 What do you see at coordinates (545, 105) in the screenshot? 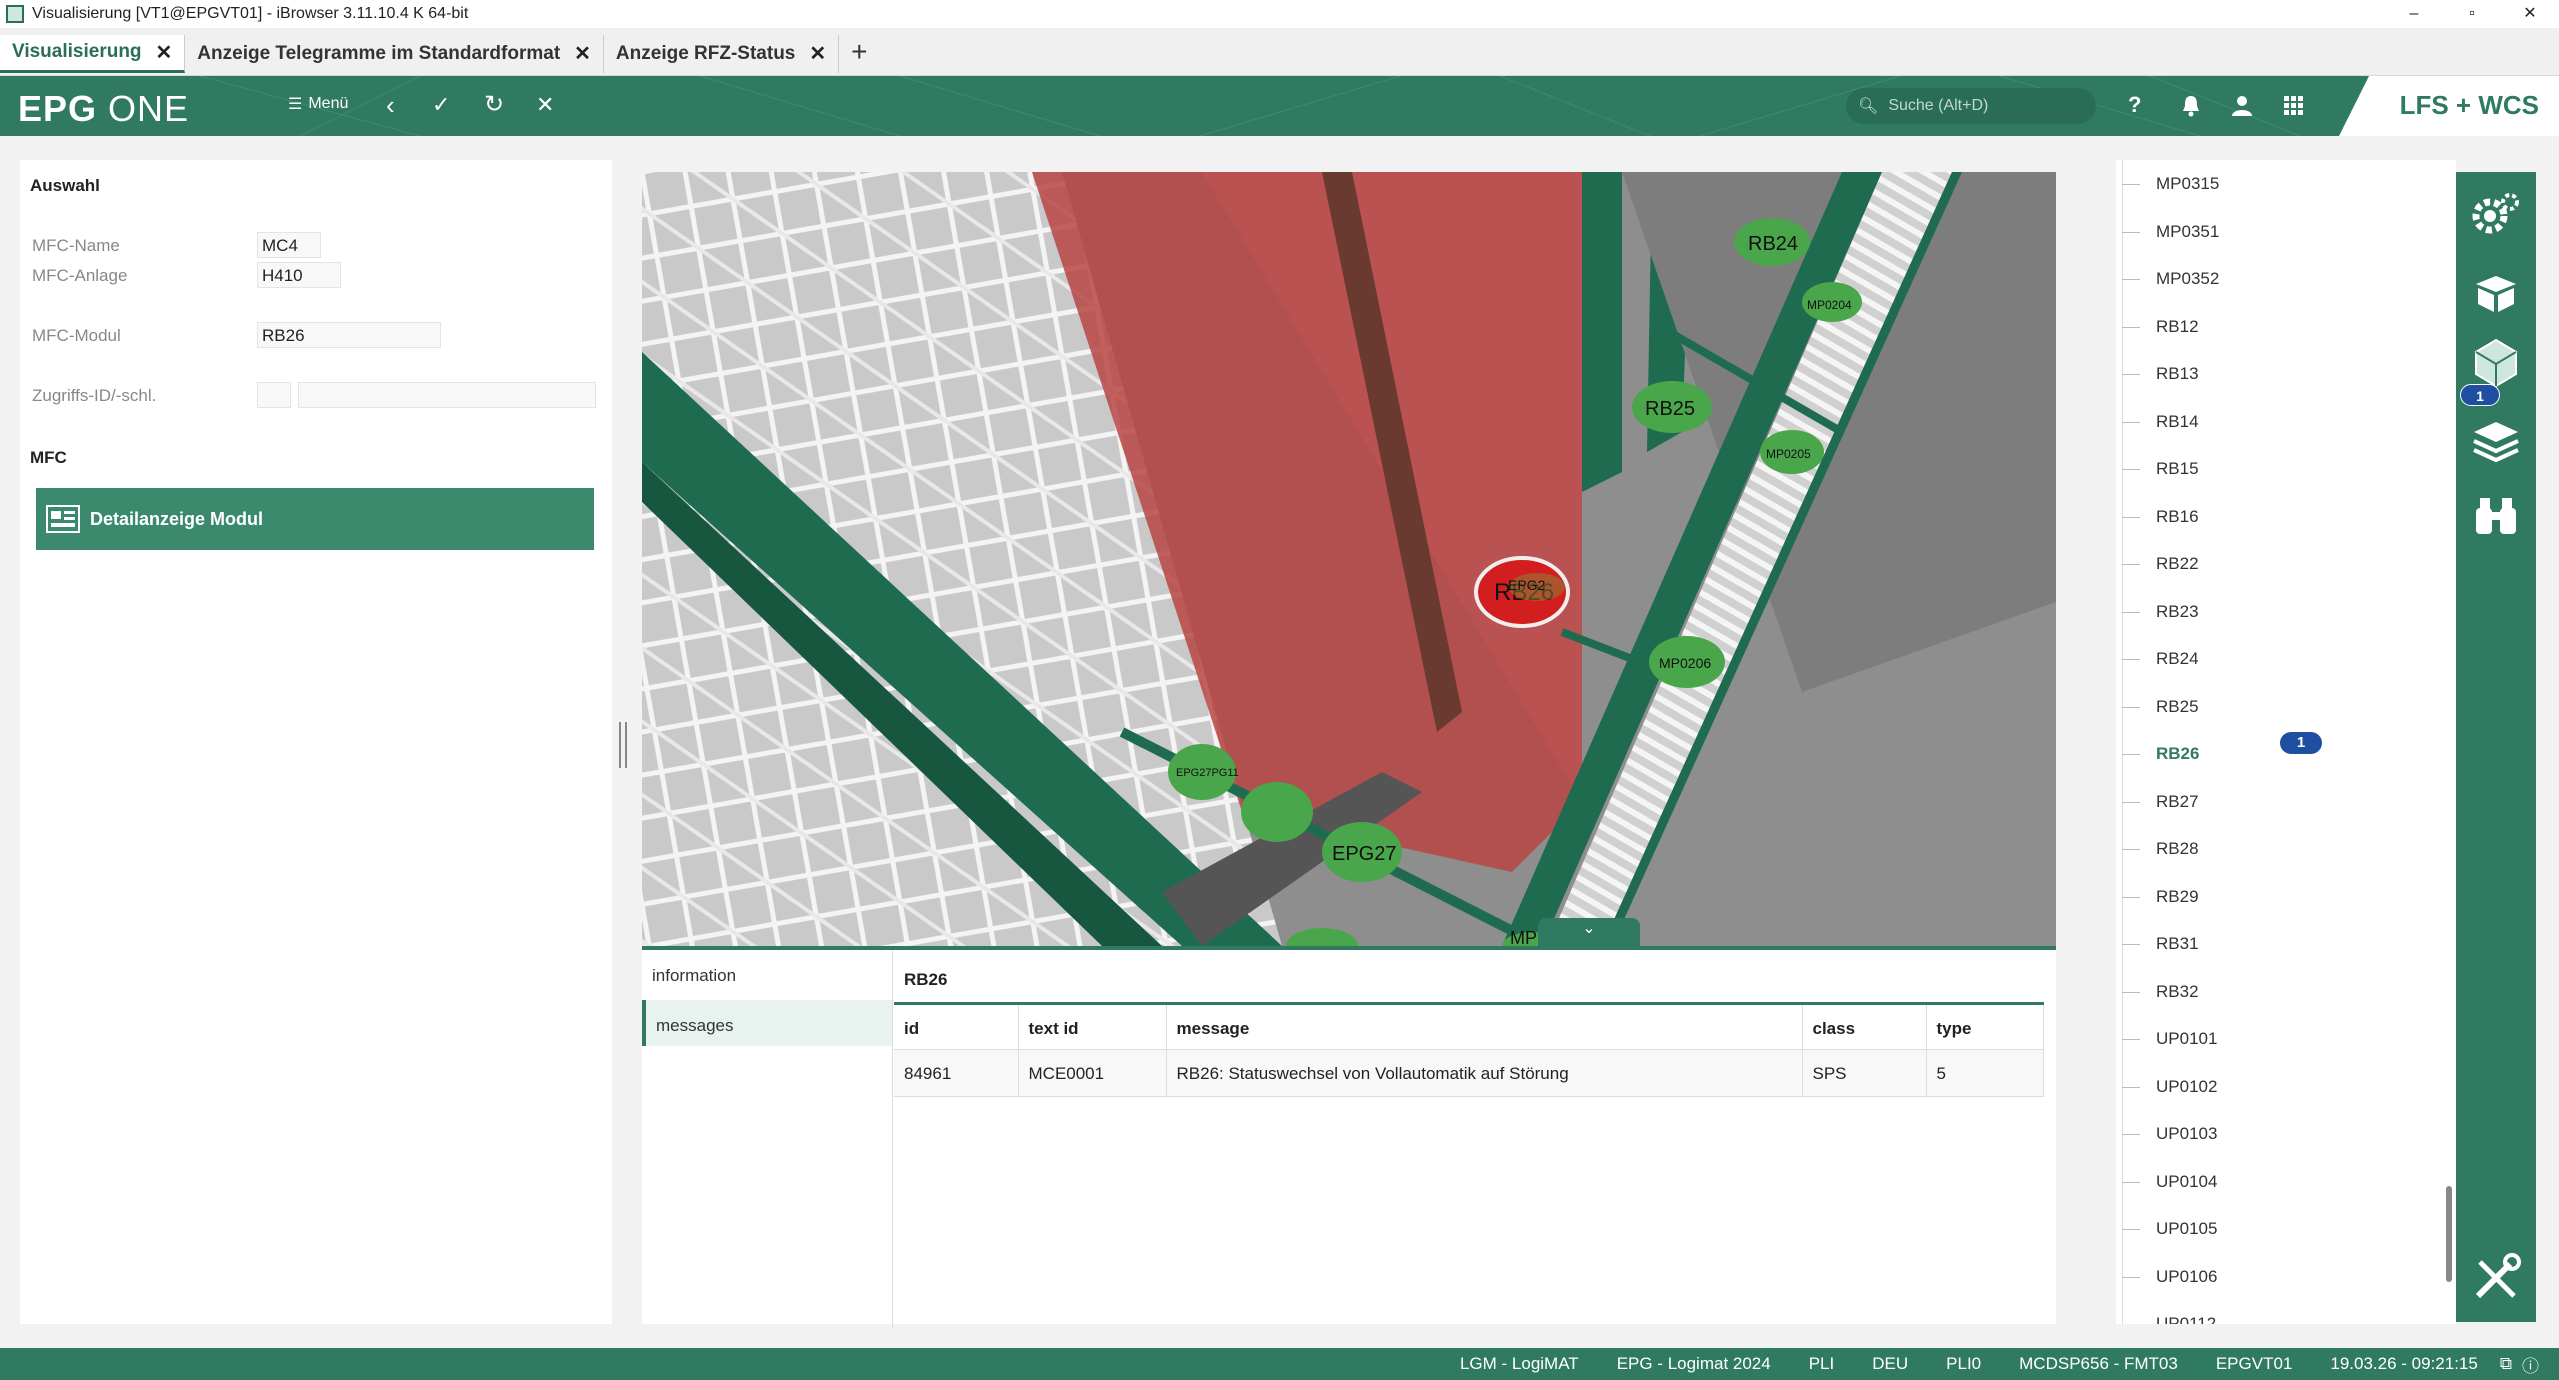
I see `cancel-icon: ✕` at bounding box center [545, 105].